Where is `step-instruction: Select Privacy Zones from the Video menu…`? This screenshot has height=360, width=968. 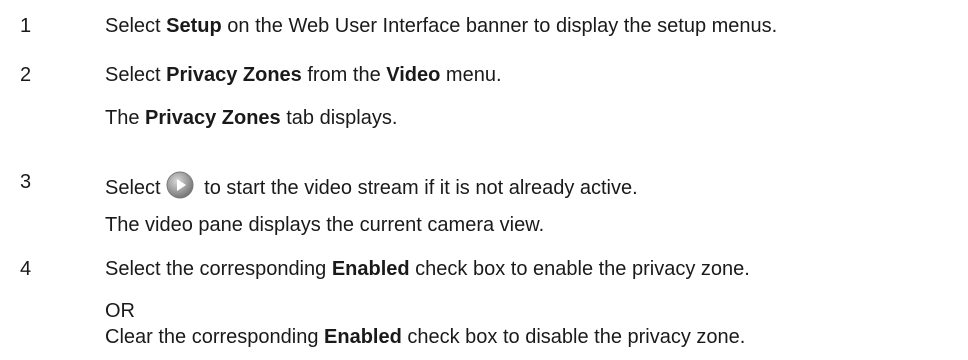 step-instruction: Select Privacy Zones from the Video menu… is located at coordinates (303, 75).